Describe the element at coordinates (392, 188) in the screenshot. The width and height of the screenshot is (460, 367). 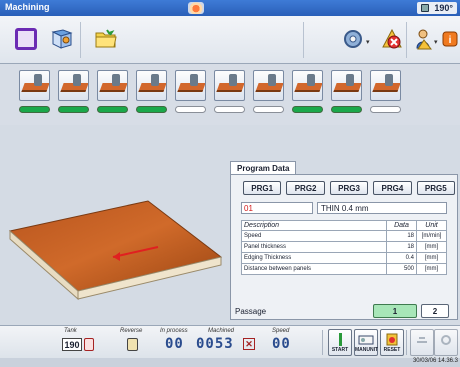
I see `prg4-button: PRG4` at that location.